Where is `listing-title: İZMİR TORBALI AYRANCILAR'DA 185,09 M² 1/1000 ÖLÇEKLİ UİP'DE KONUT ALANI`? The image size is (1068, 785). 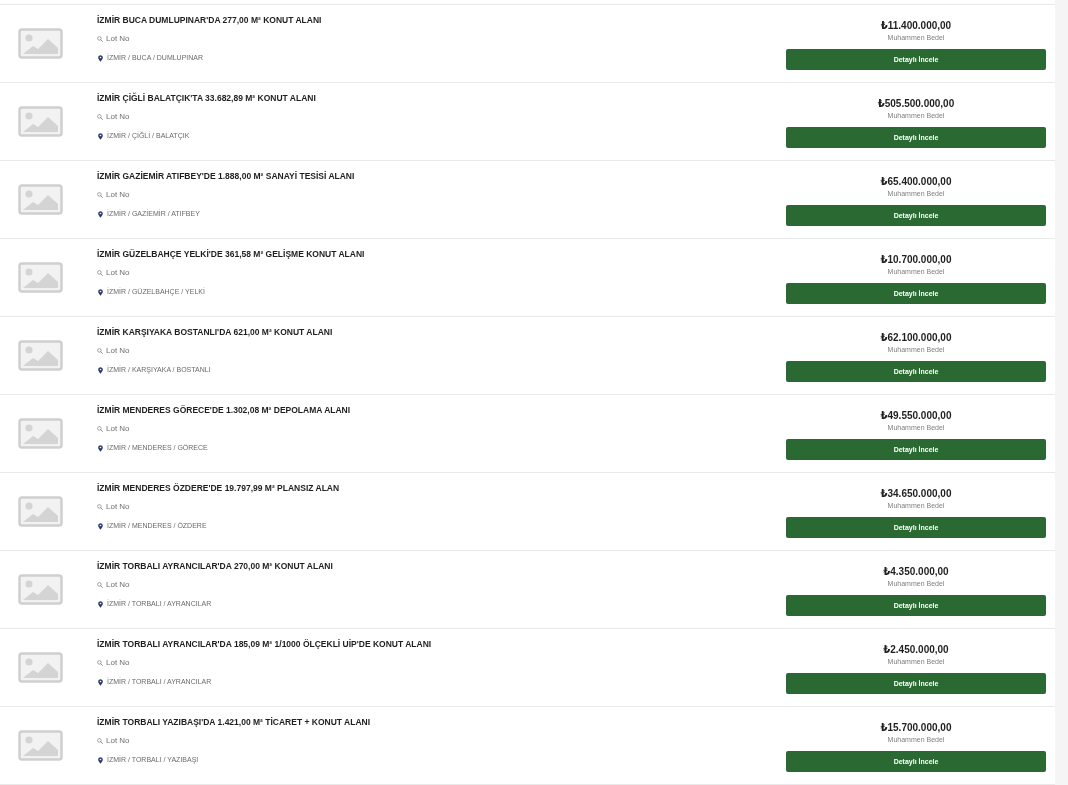 listing-title: İZMİR TORBALI AYRANCILAR'DA 185,09 M² 1/1000 ÖLÇEKLİ UİP'DE KONUT ALANI is located at coordinates (264, 644).